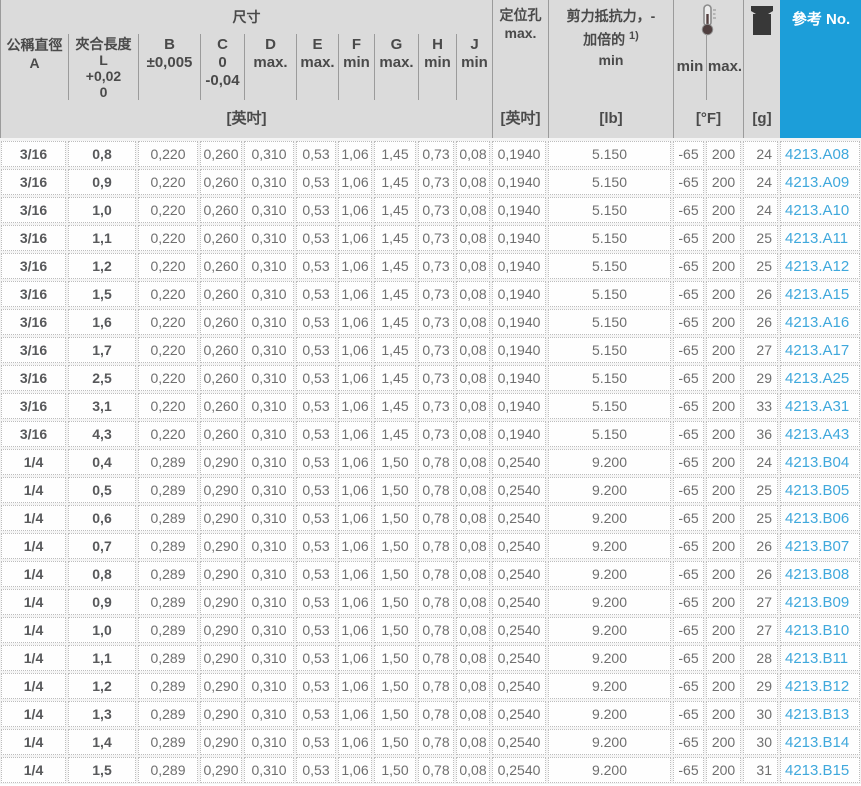  What do you see at coordinates (817, 574) in the screenshot?
I see `ref-link: 4213.B08` at bounding box center [817, 574].